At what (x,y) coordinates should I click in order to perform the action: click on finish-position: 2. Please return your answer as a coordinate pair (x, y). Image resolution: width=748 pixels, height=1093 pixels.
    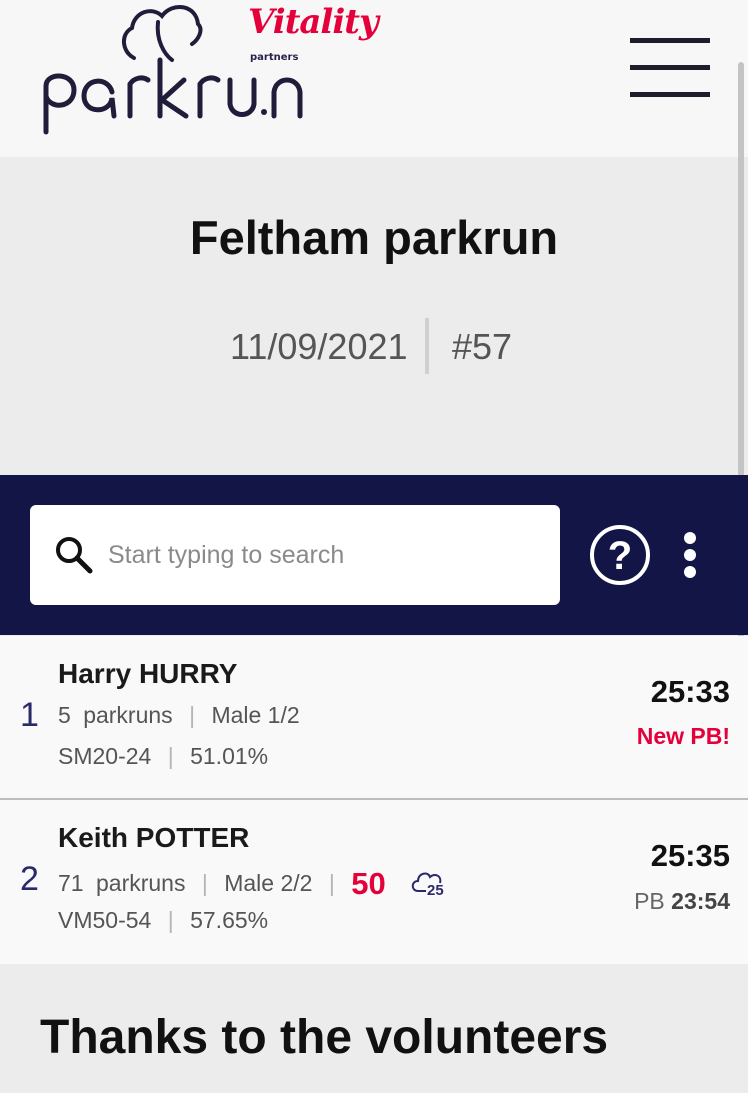
    Looking at the image, I should click on (29, 879).